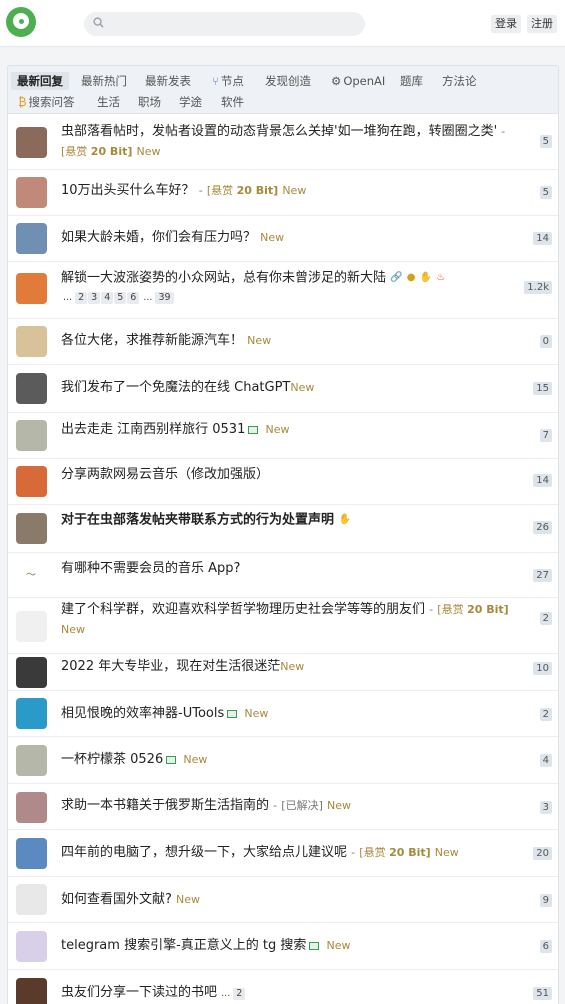 The image size is (565, 1004). I want to click on topic-row: 出去走走 江南西别样旅行 0531 New 7, so click(283, 436).